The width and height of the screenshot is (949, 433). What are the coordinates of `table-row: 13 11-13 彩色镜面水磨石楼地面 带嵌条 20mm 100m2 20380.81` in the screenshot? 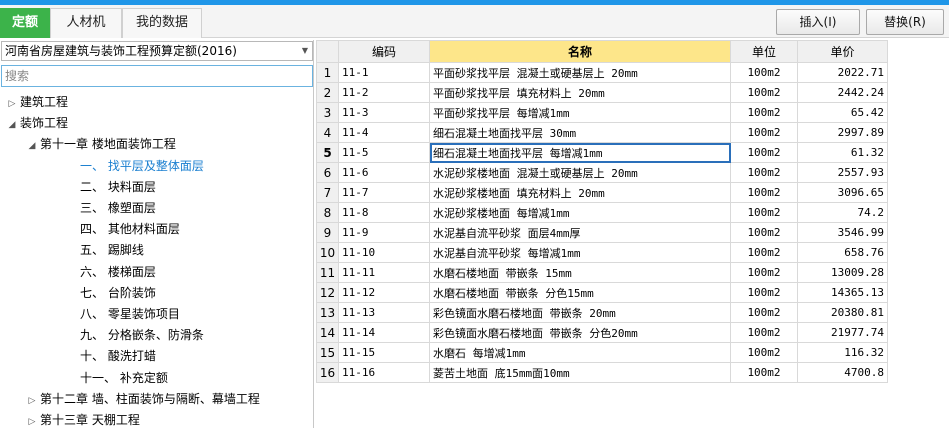 It's located at (602, 312).